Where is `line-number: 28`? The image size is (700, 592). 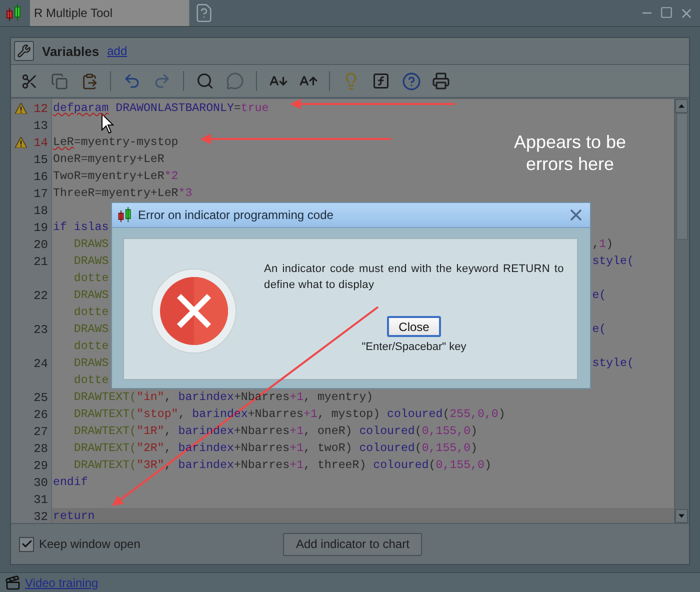
line-number: 28 is located at coordinates (41, 449).